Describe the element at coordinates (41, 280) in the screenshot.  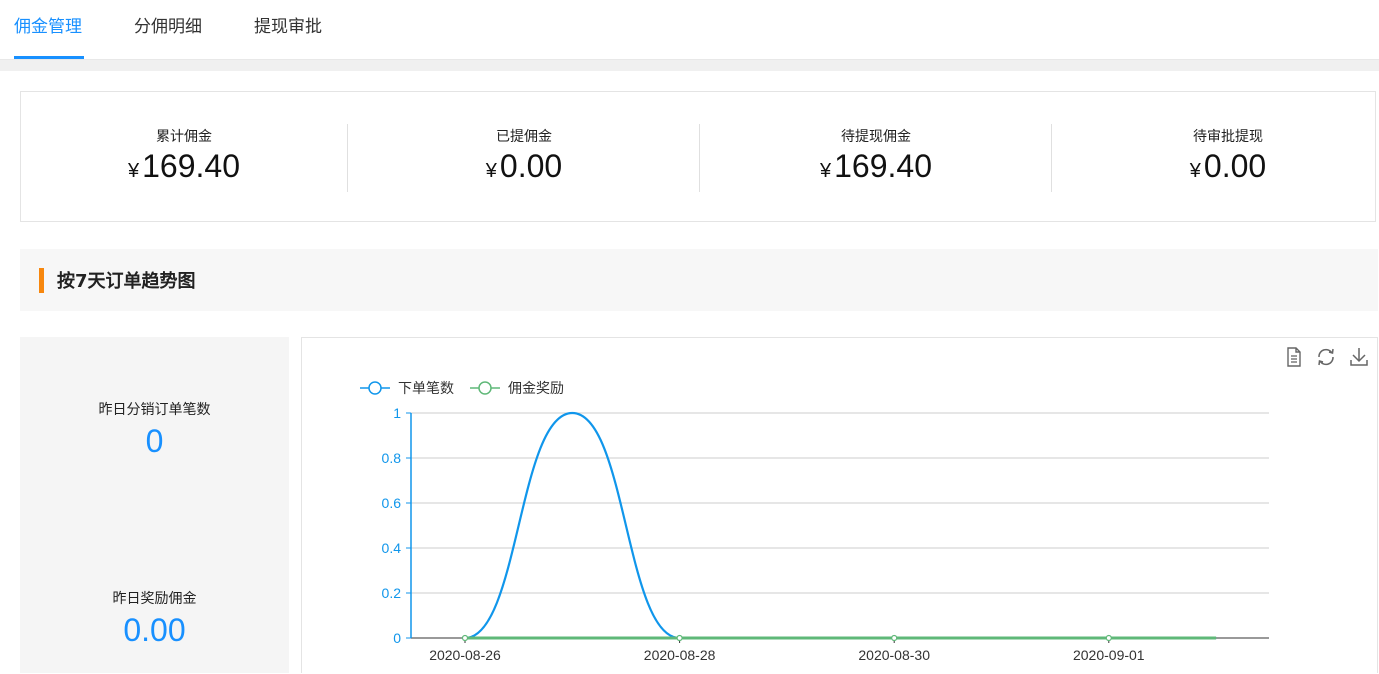
I see `section-marker` at that location.